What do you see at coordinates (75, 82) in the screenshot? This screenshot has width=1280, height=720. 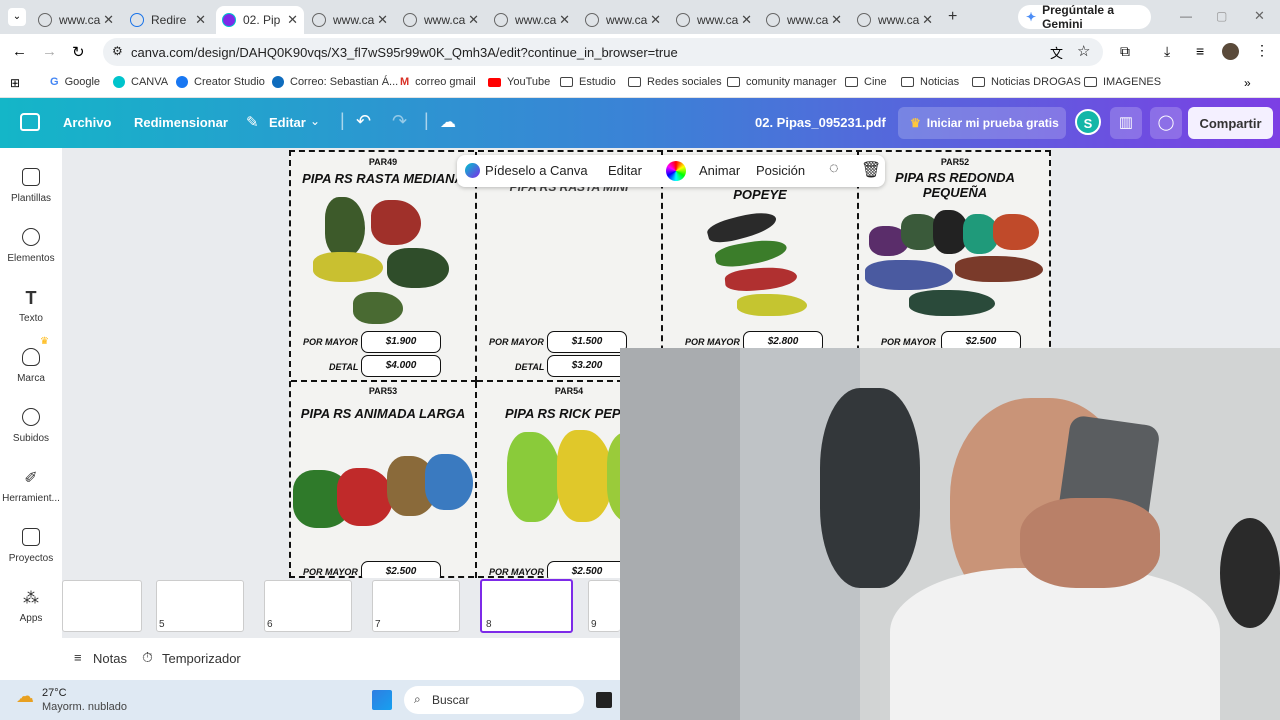 I see `bookmark-item: G Google` at bounding box center [75, 82].